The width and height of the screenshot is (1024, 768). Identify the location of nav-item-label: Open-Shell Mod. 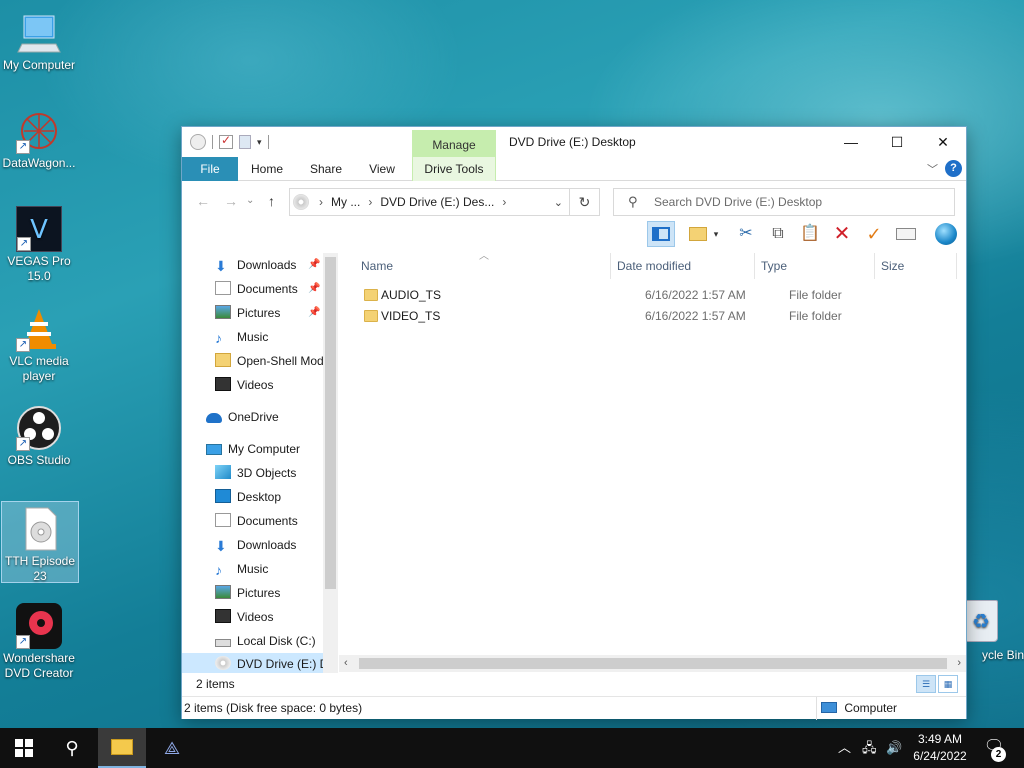
(280, 361).